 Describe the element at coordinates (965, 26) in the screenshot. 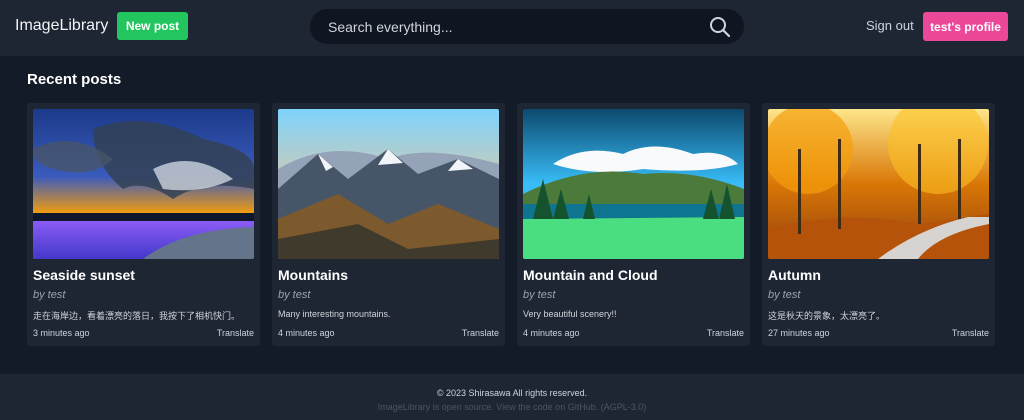

I see `profile-button: test's profile` at that location.